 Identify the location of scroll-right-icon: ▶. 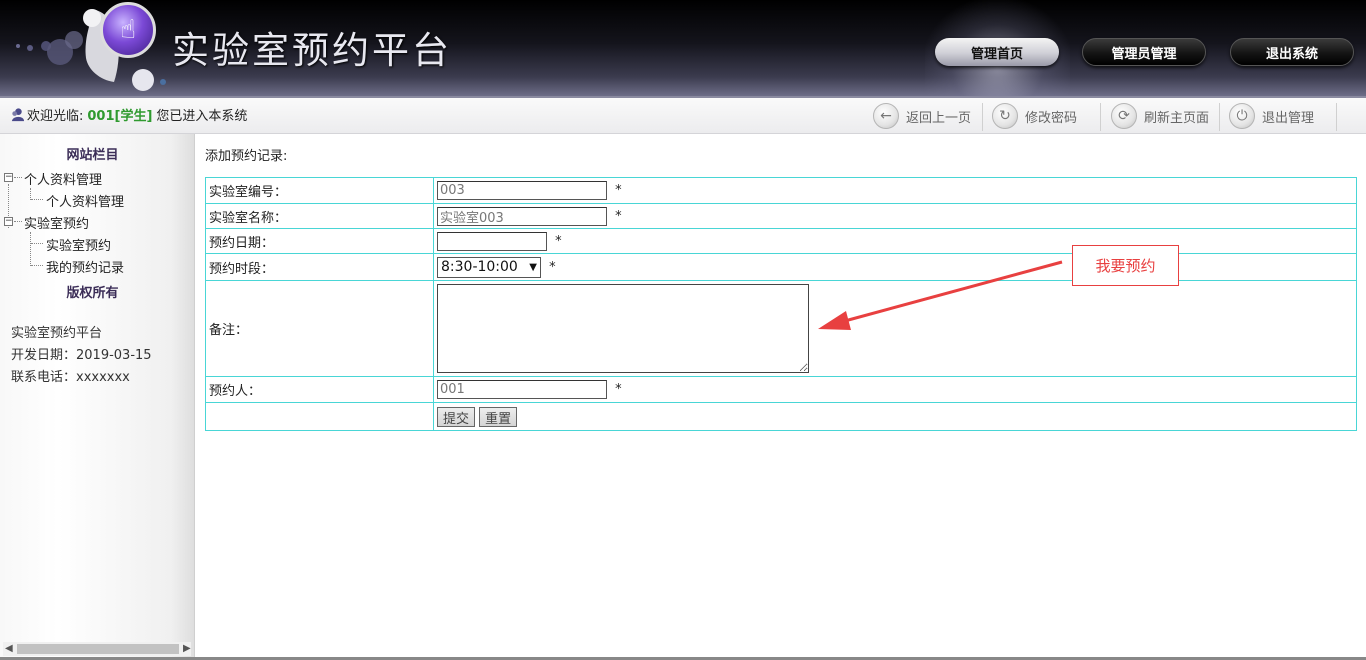
(187, 649).